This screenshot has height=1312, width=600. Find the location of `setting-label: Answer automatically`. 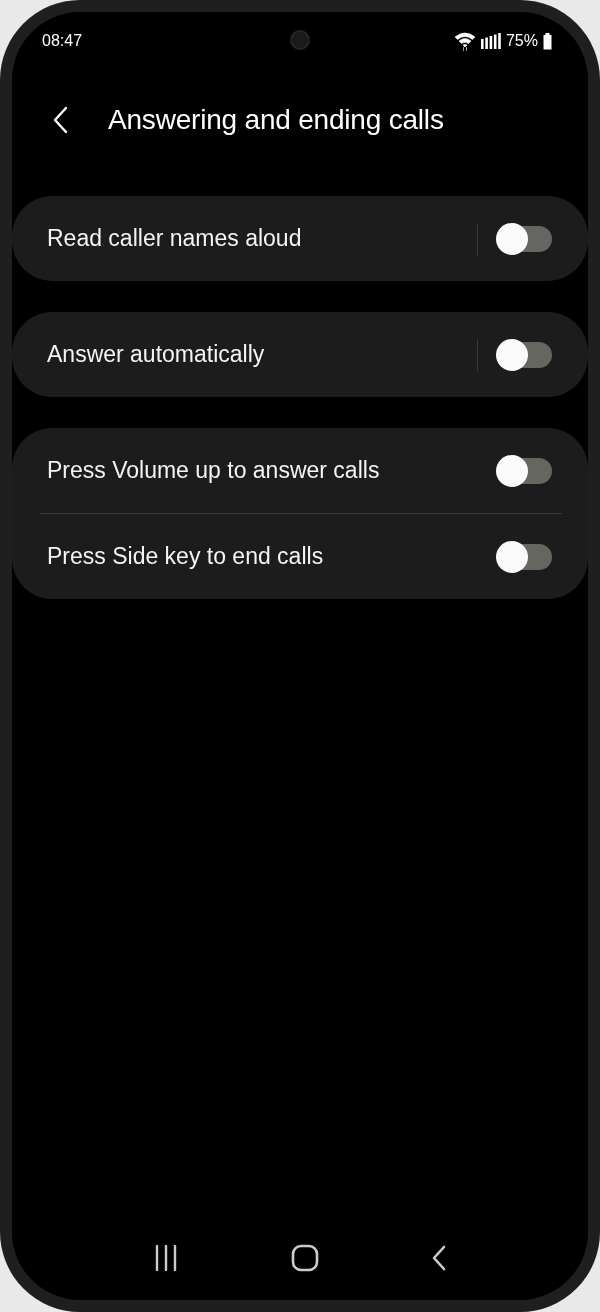

setting-label: Answer automatically is located at coordinates (156, 354).